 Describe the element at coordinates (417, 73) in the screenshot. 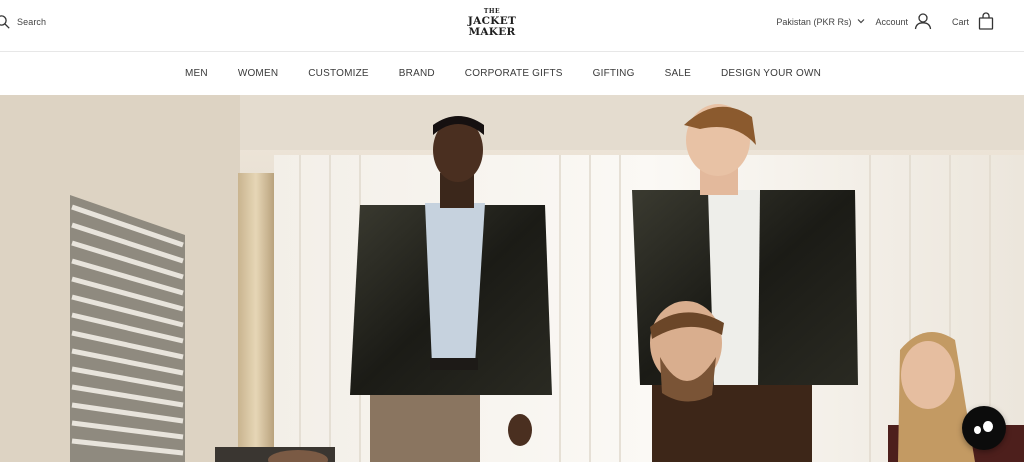

I see `nav-item-brand: BRAND` at that location.